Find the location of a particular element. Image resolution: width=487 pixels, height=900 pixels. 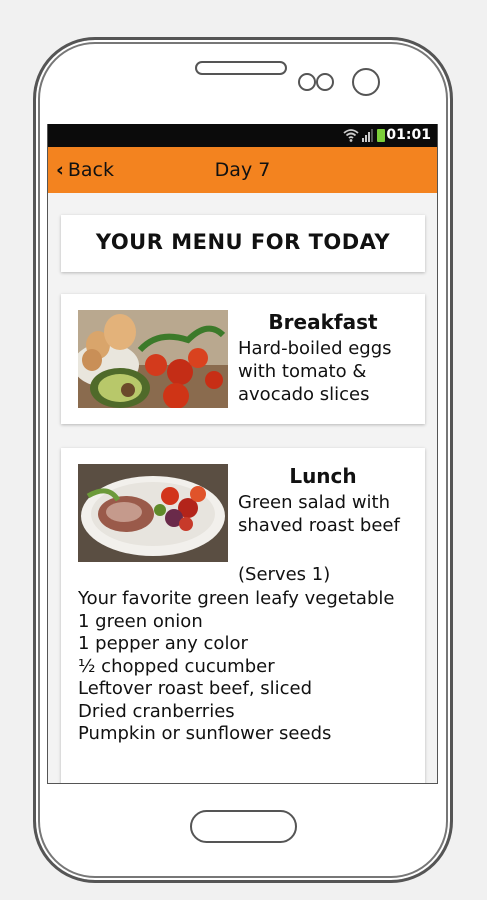

light-sensor is located at coordinates (325, 82).